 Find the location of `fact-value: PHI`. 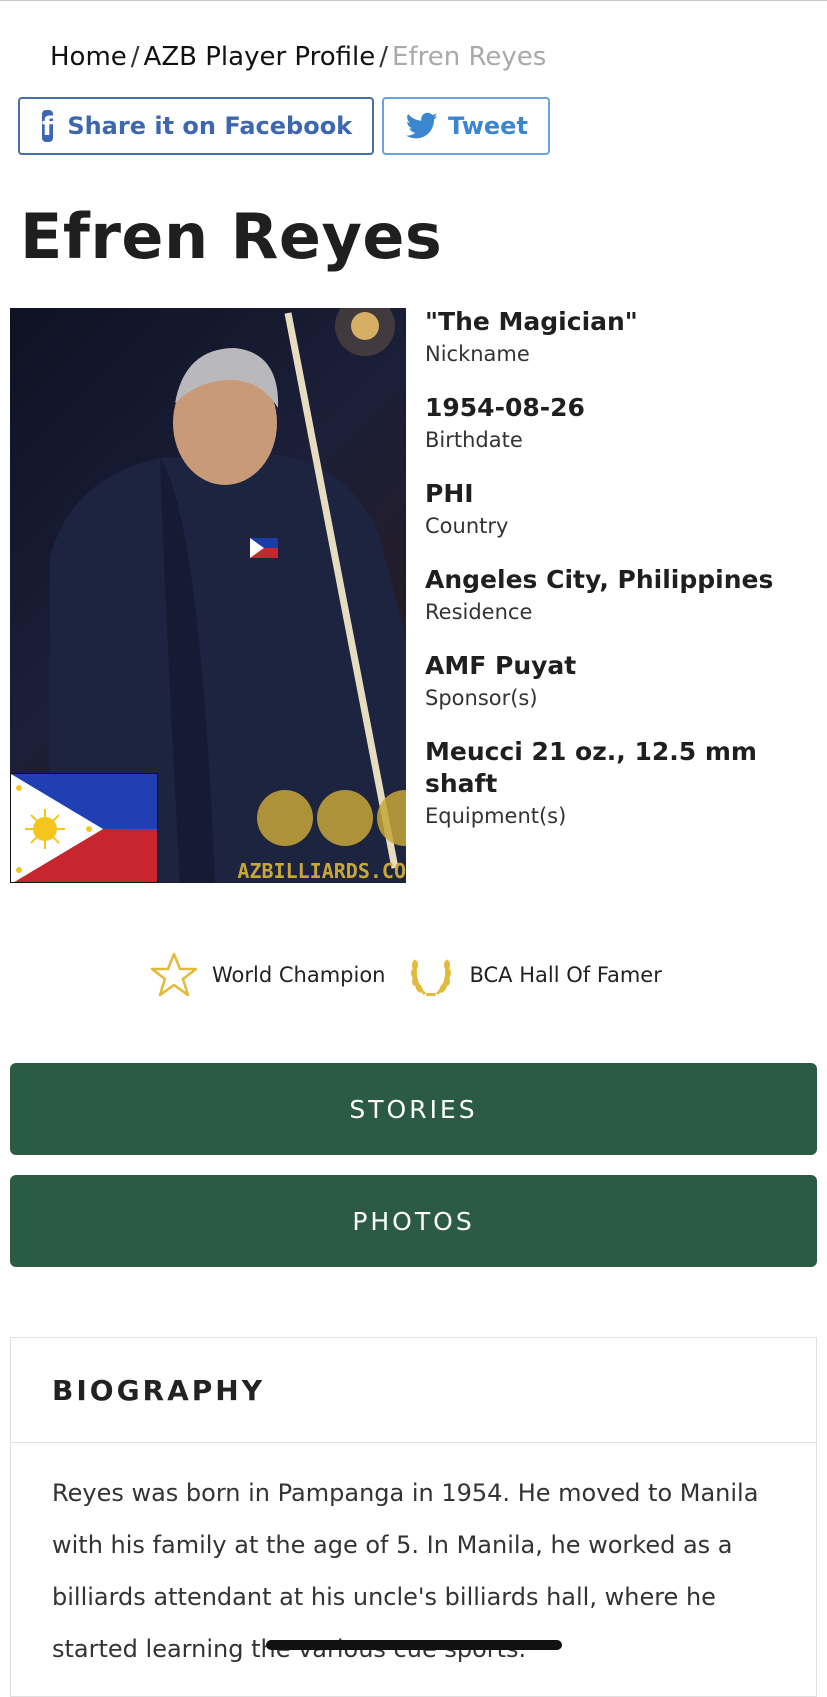

fact-value: PHI is located at coordinates (449, 493).